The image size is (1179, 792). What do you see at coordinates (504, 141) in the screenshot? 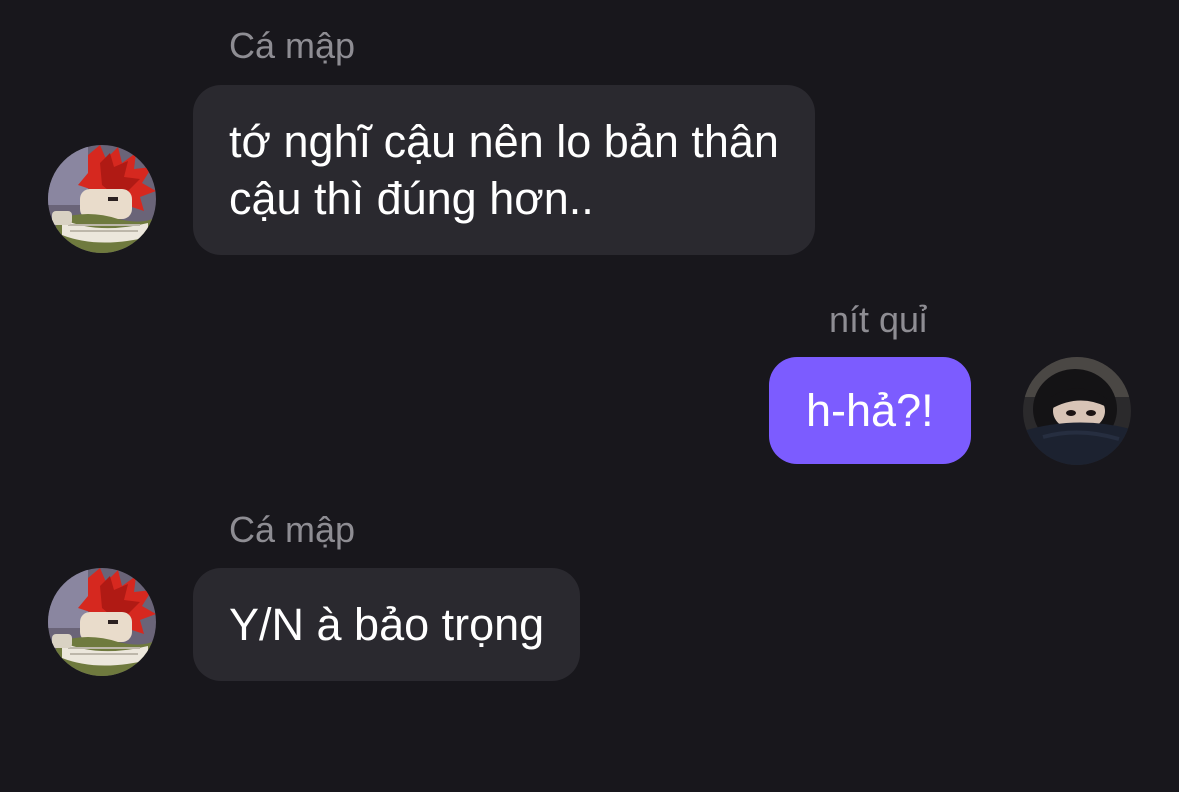
I see `message-text-line: tớ nghĩ cậu nên lo bản thân` at bounding box center [504, 141].